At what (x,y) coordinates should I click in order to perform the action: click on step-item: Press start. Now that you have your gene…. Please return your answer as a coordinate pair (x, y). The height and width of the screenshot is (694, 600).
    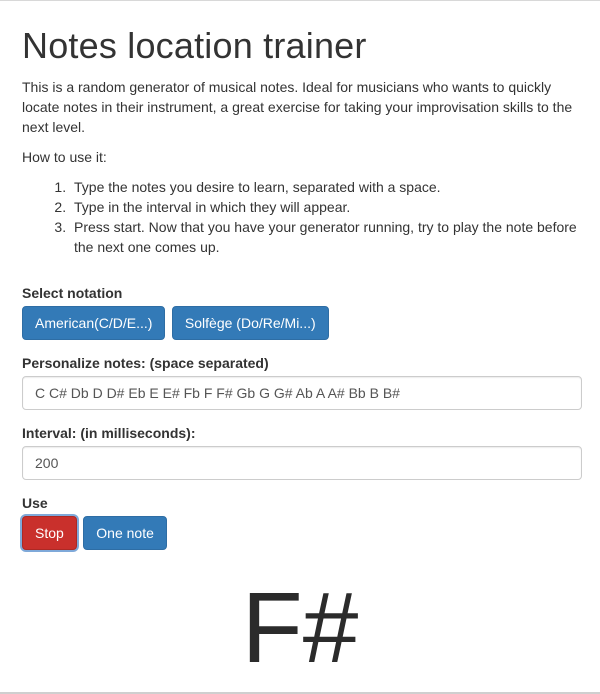
    Looking at the image, I should click on (324, 237).